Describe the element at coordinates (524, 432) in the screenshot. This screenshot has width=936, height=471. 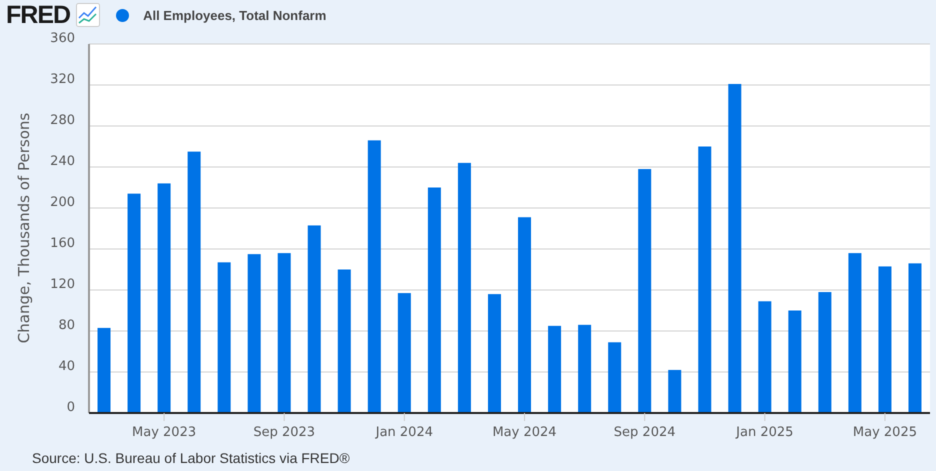
I see `x-tick-label: May 2024` at that location.